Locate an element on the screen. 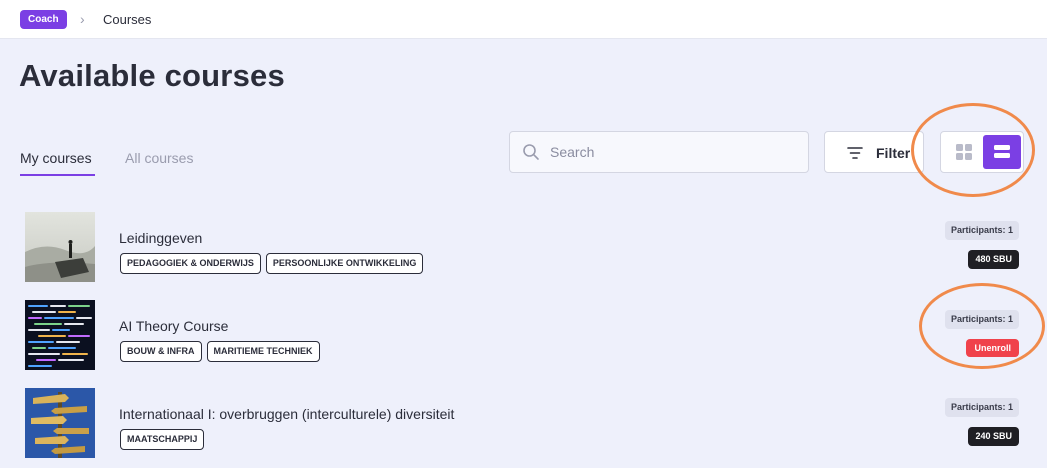 The width and height of the screenshot is (1047, 468). code-photo is located at coordinates (60, 335).